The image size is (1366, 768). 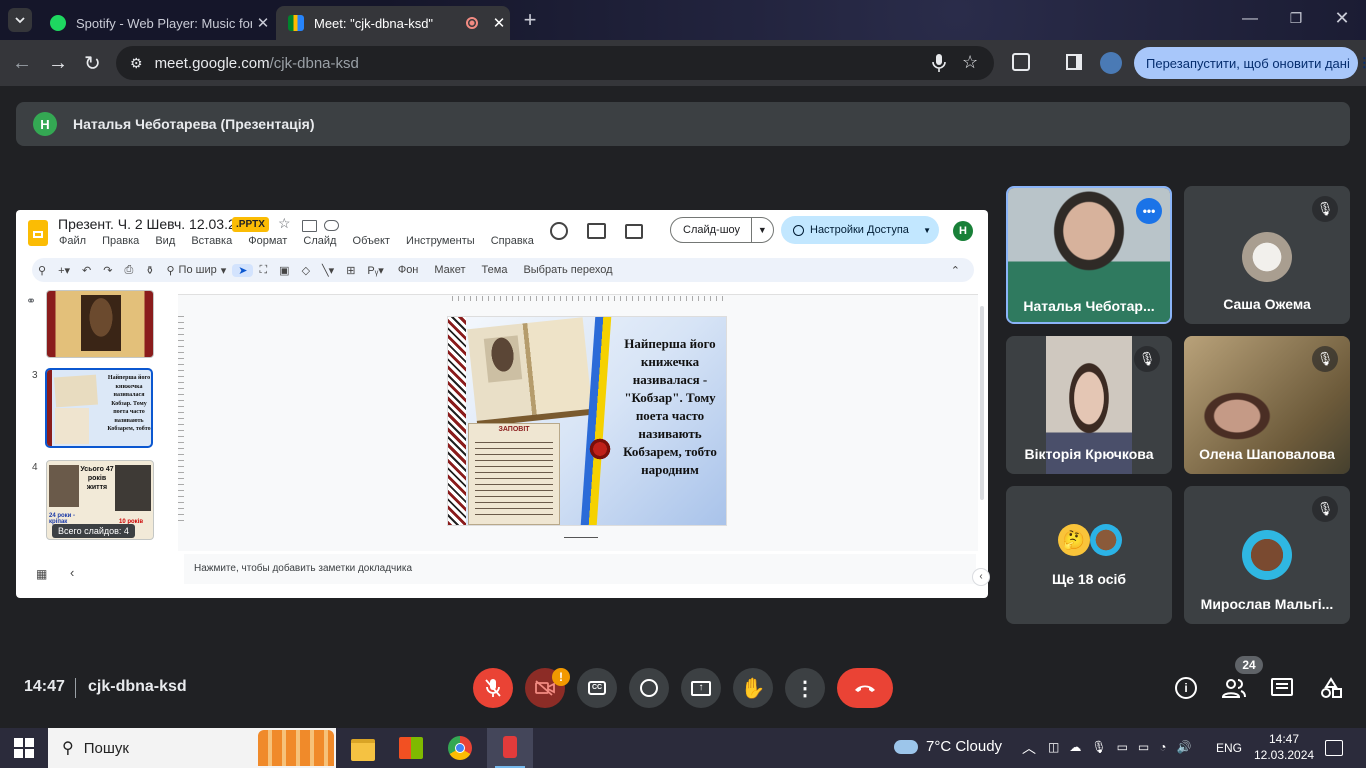 What do you see at coordinates (701, 688) in the screenshot?
I see `present-button: ↑` at bounding box center [701, 688].